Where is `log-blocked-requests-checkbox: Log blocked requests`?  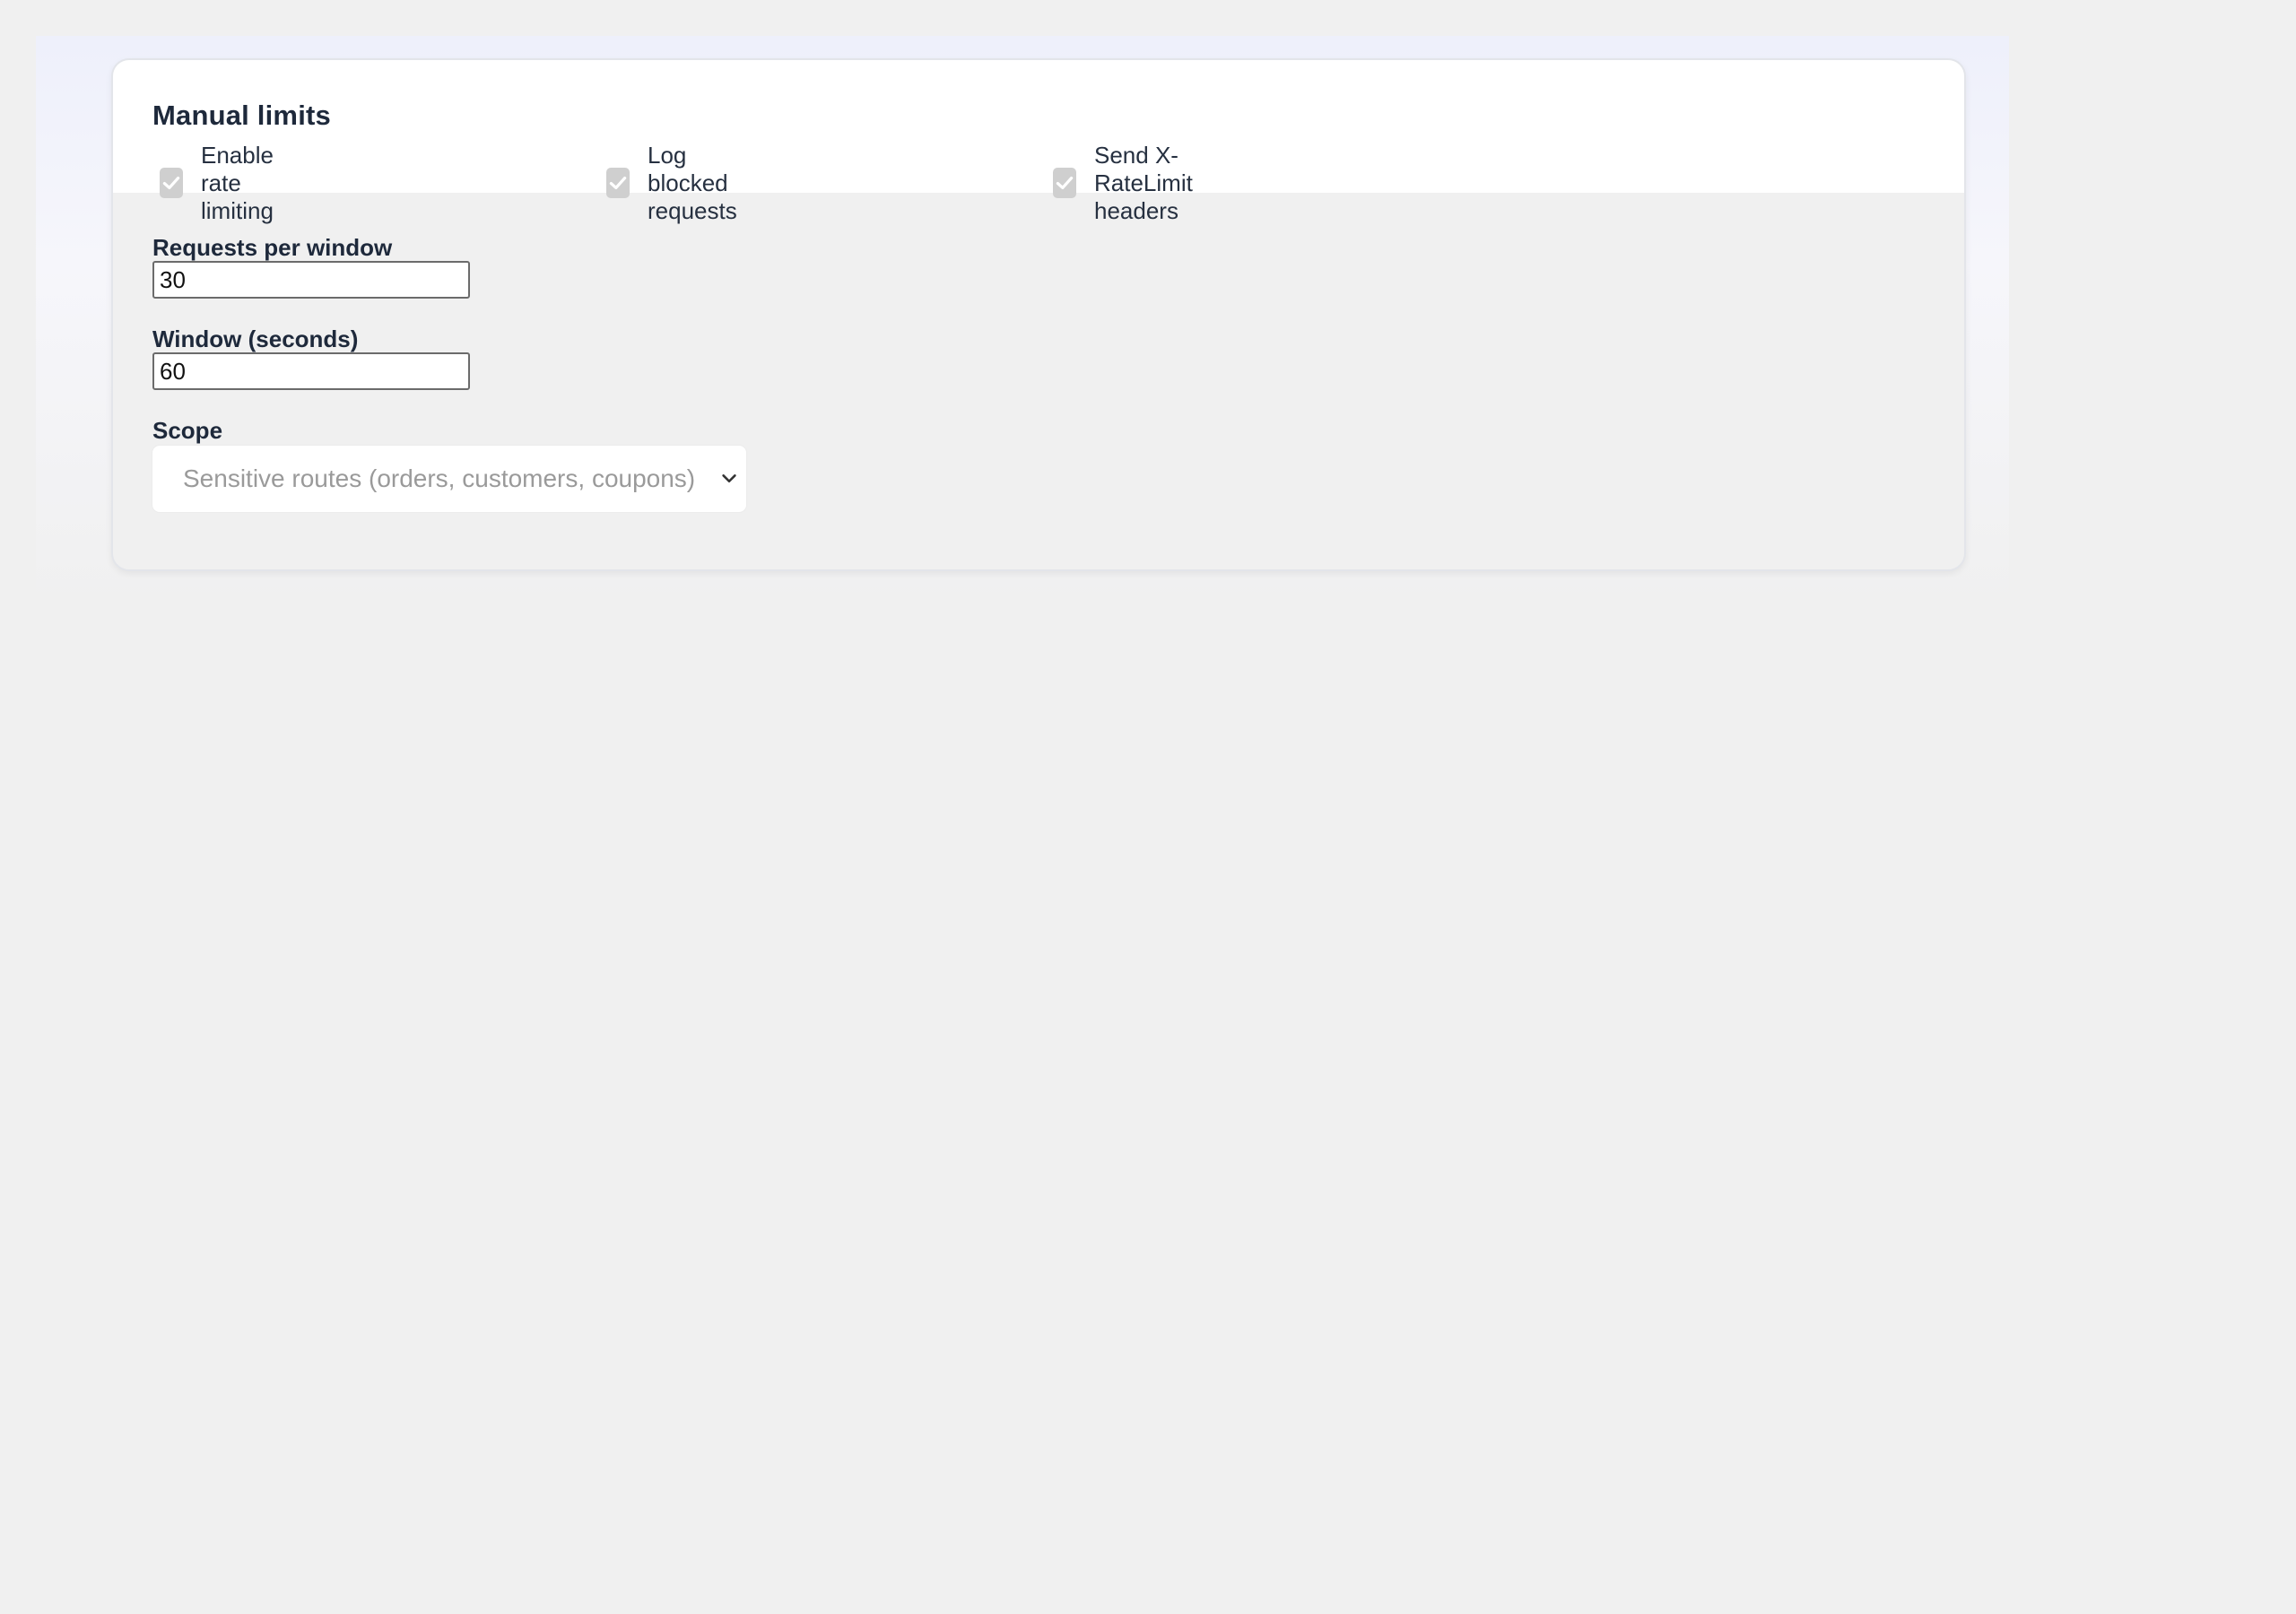 log-blocked-requests-checkbox: Log blocked requests is located at coordinates (675, 183).